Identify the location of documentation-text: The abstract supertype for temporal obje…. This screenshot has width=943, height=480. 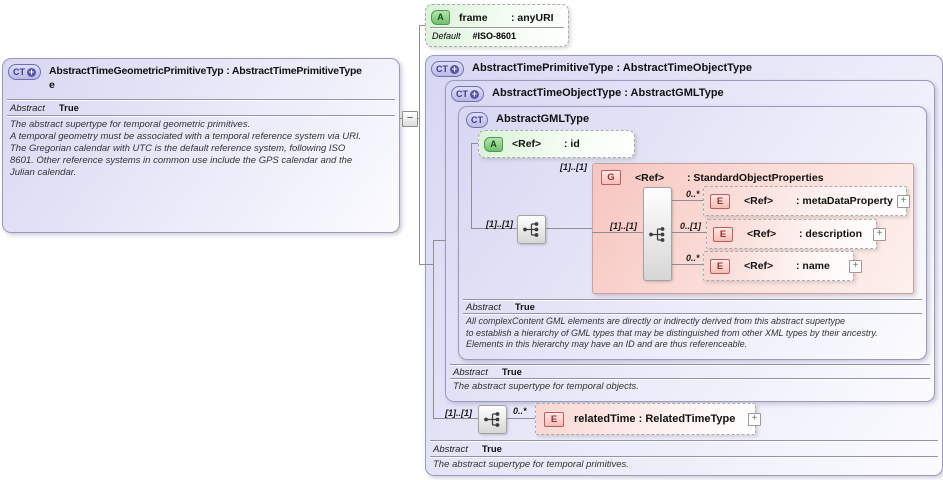
(546, 386).